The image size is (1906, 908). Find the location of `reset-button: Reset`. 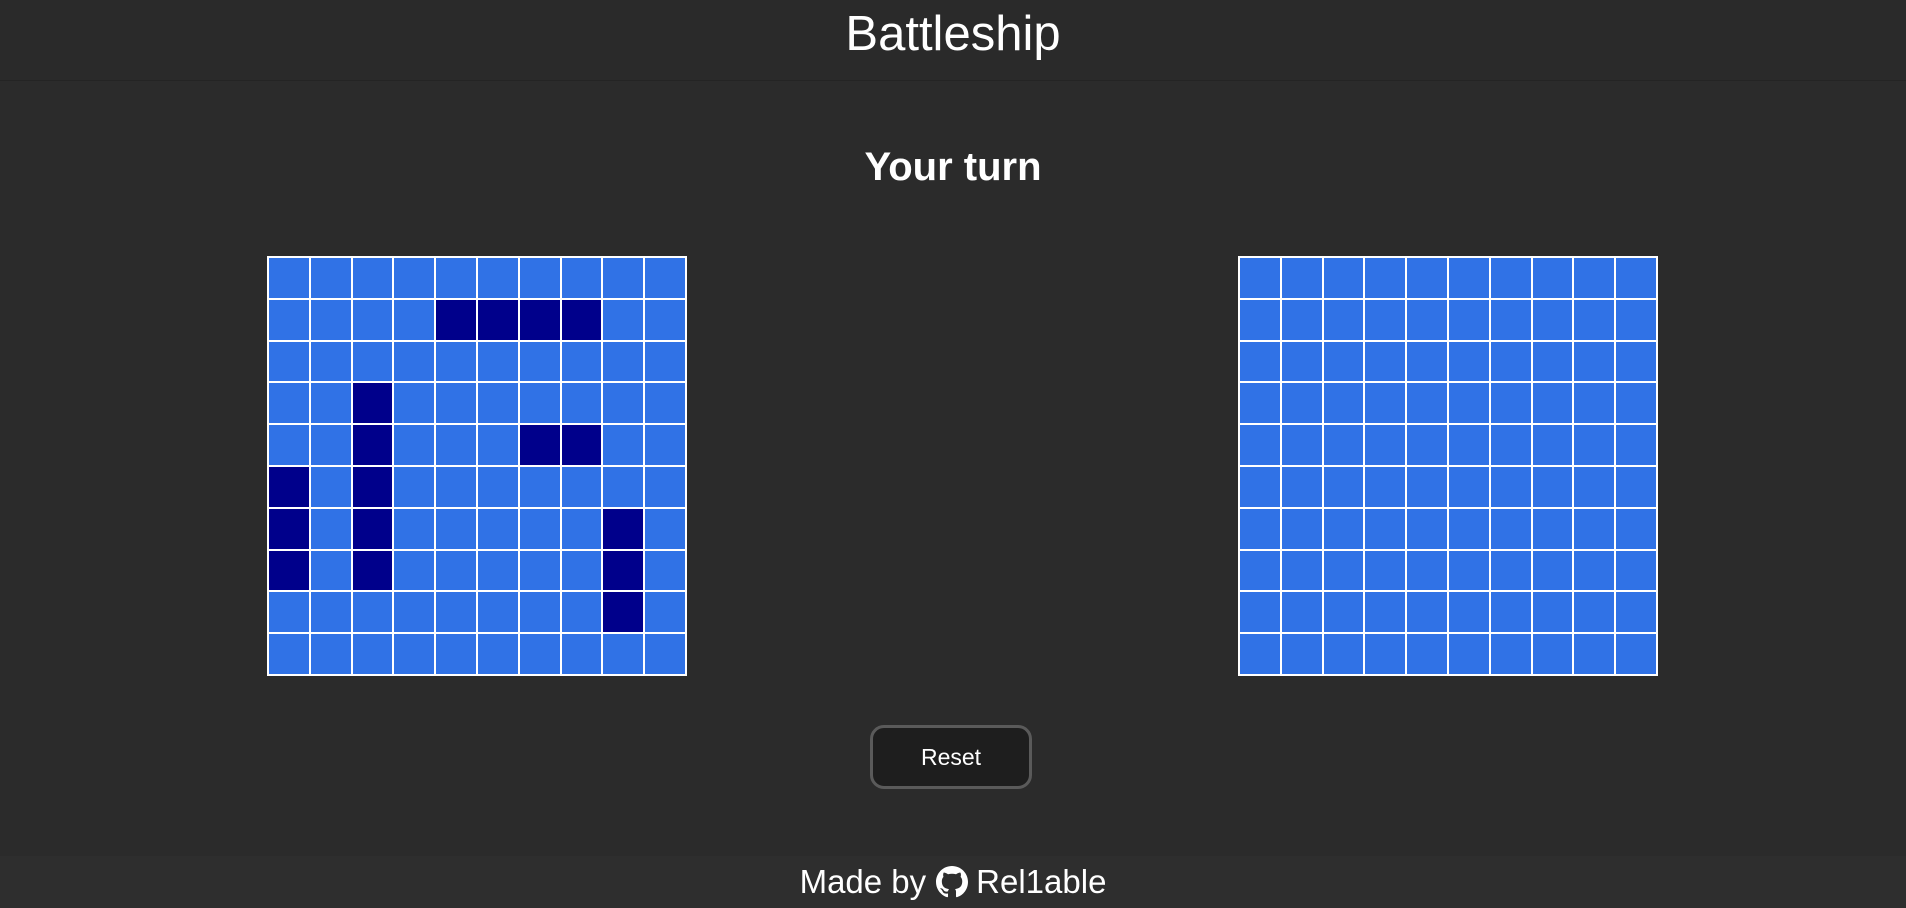

reset-button: Reset is located at coordinates (951, 757).